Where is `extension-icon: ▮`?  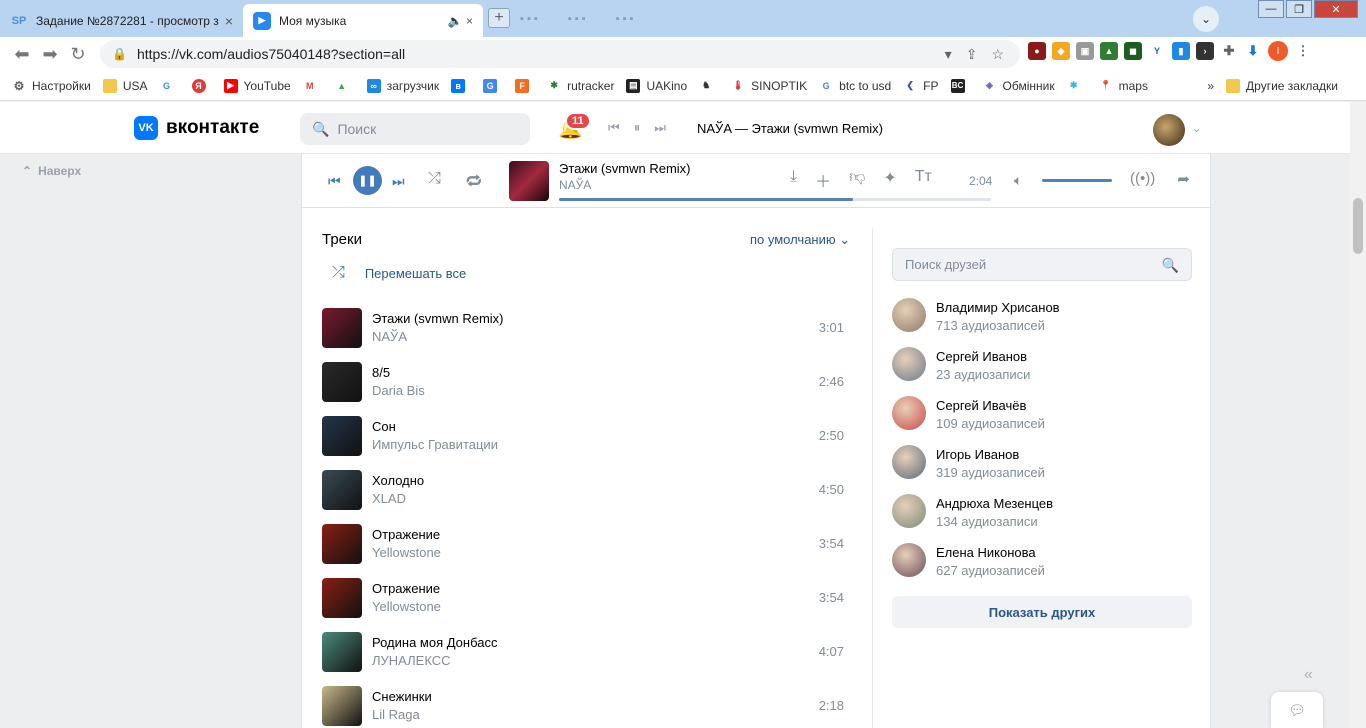 extension-icon: ▮ is located at coordinates (1181, 51).